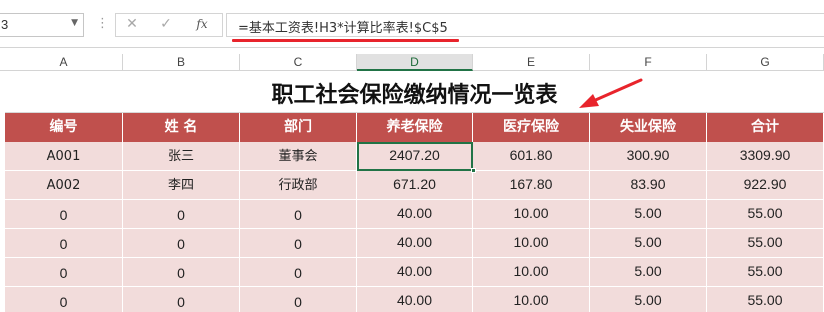  I want to click on cell-pension: 671.20, so click(415, 185).